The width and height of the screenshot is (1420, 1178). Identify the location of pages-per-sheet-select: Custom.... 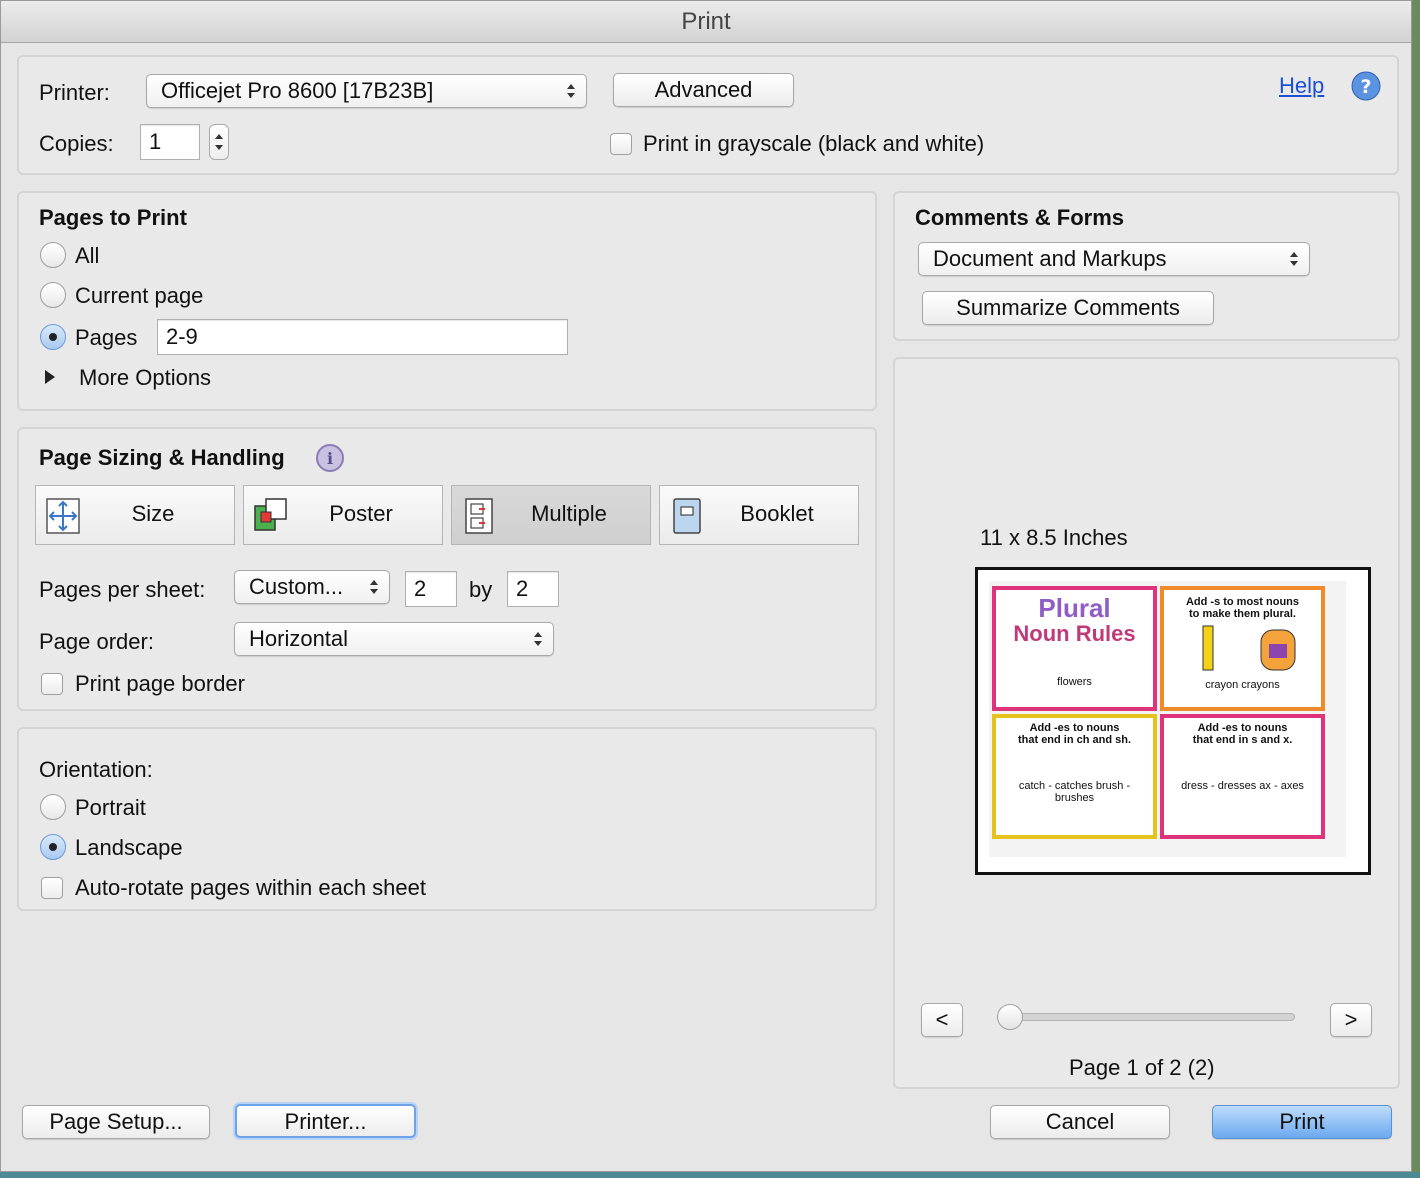
(312, 587).